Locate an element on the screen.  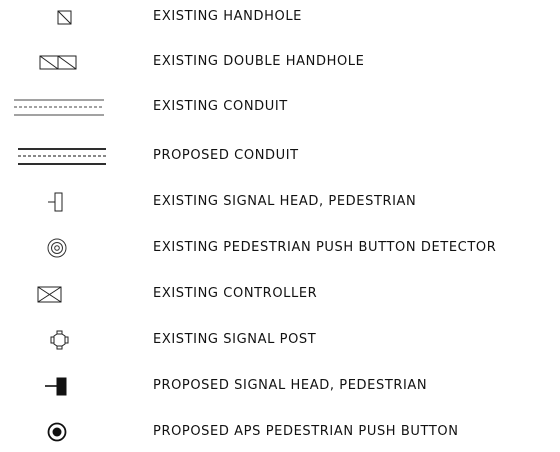
legend-item: EXISTING SIGNAL HEAD, PEDESTRIAN is located at coordinates (280, 202).